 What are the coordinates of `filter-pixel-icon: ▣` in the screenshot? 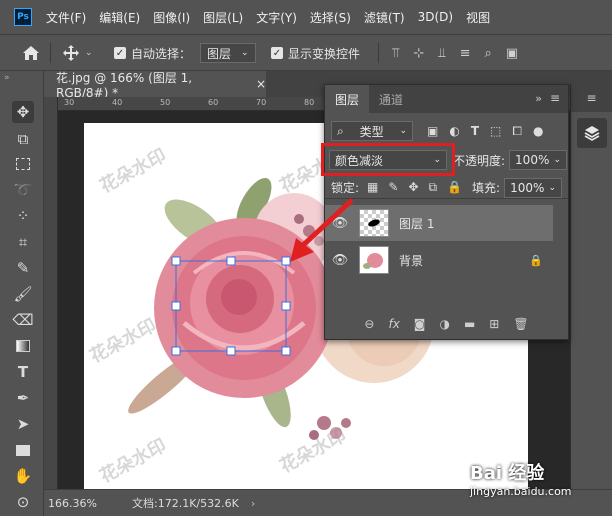 It's located at (432, 131).